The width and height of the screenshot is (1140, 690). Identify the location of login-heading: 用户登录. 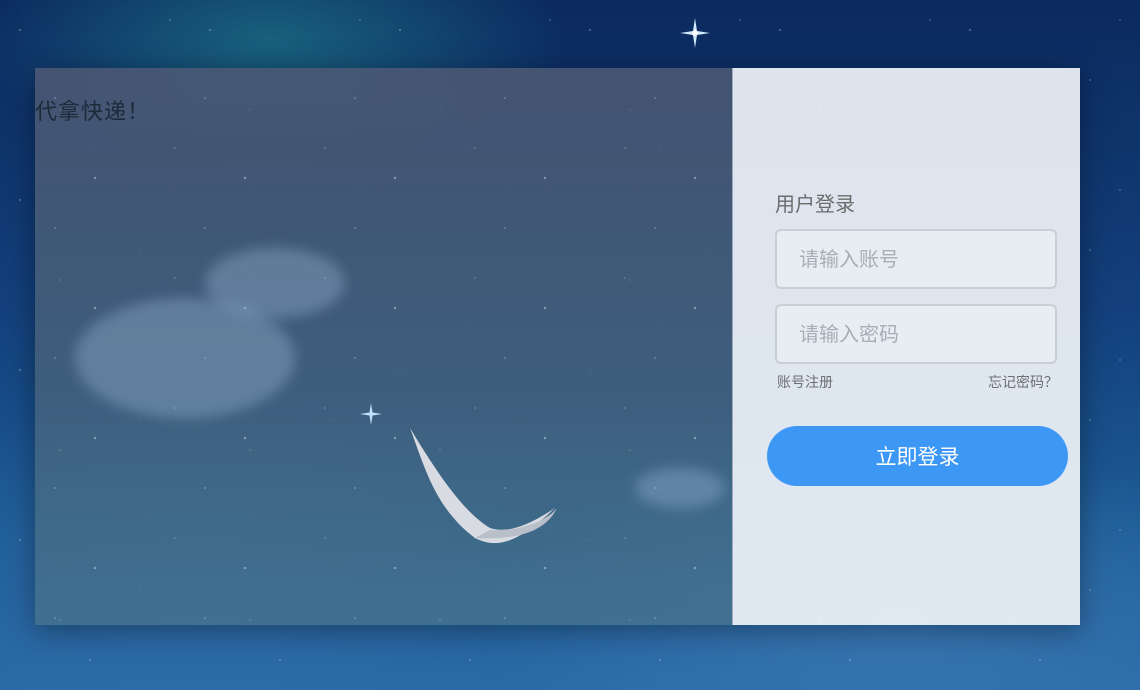
(815, 204).